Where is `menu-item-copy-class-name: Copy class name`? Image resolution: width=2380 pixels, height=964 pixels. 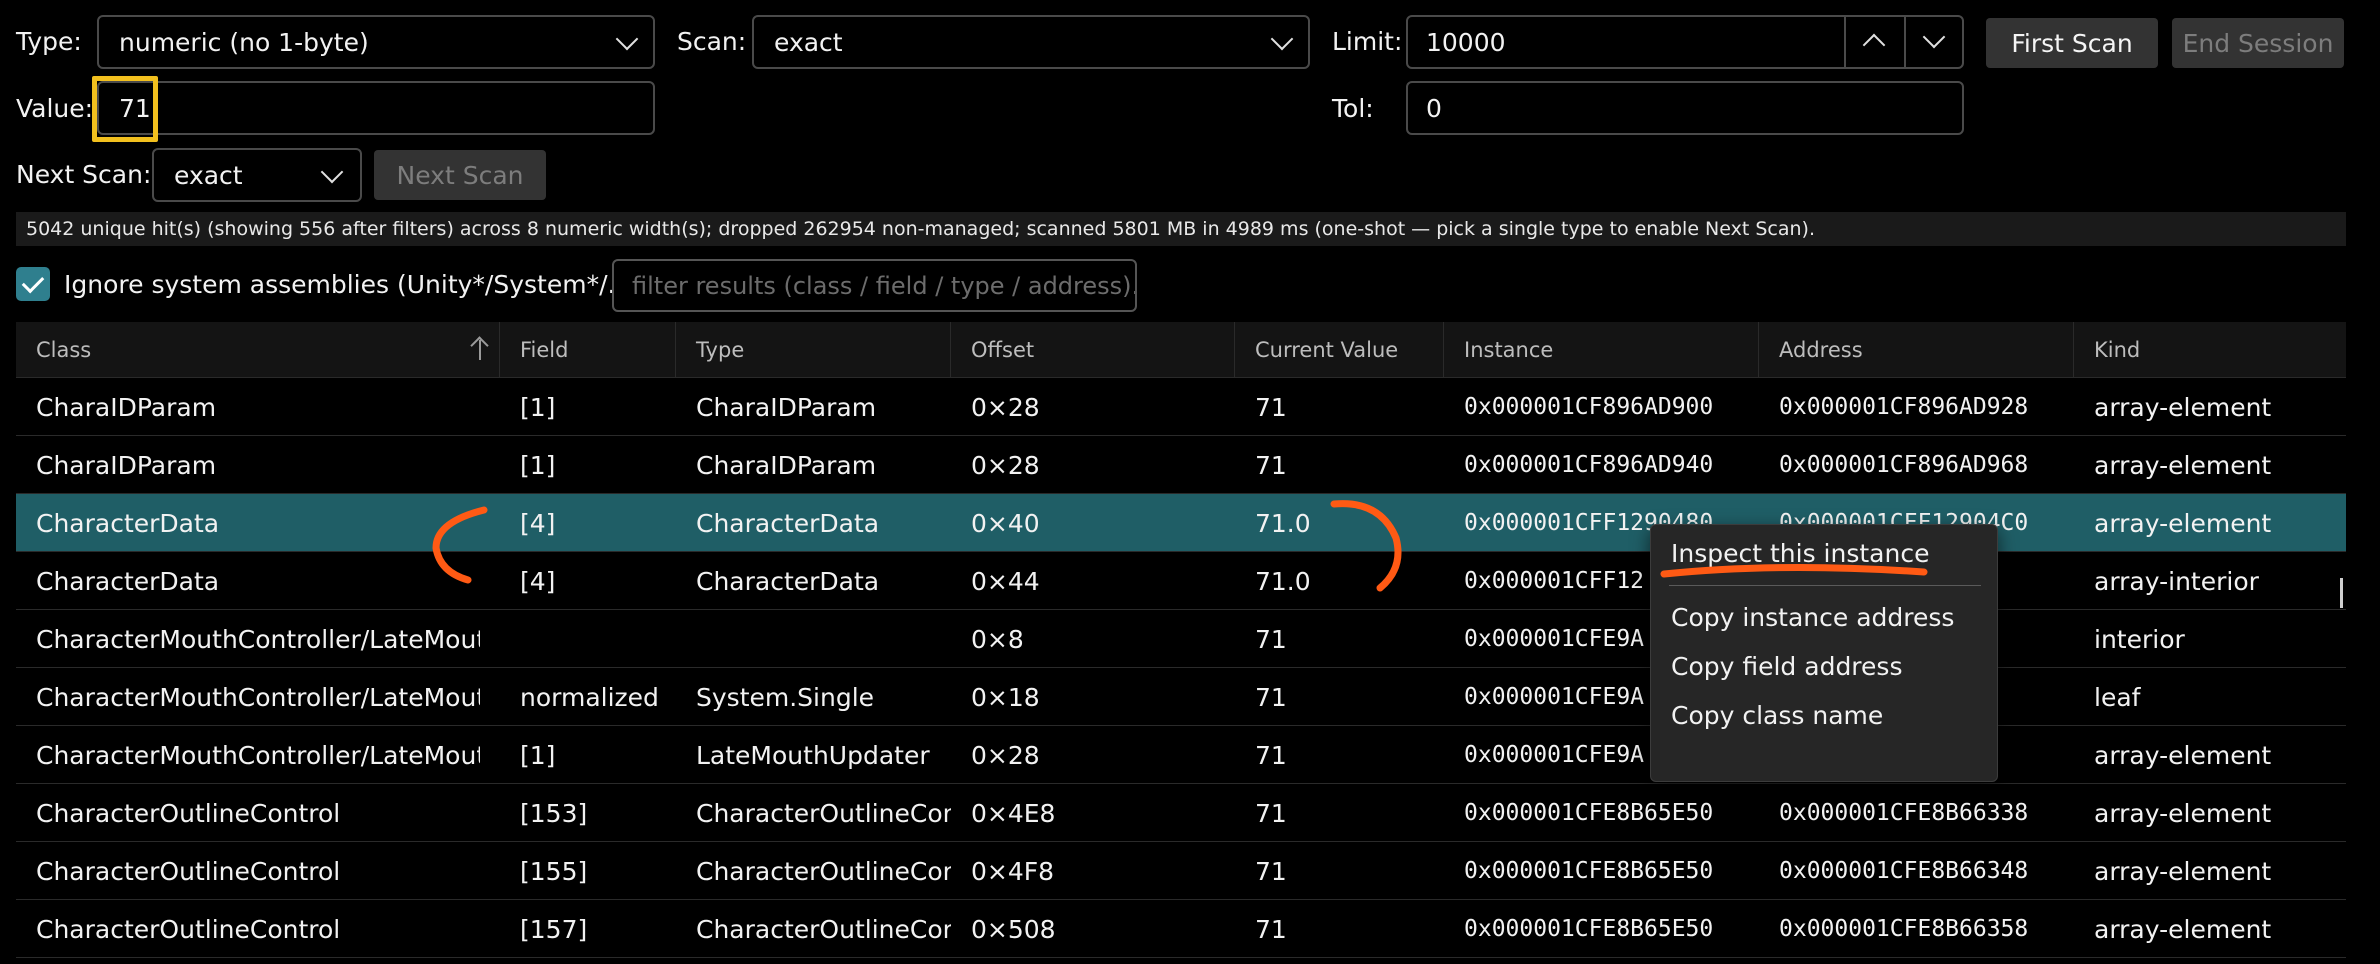
menu-item-copy-class-name: Copy class name is located at coordinates (1777, 715).